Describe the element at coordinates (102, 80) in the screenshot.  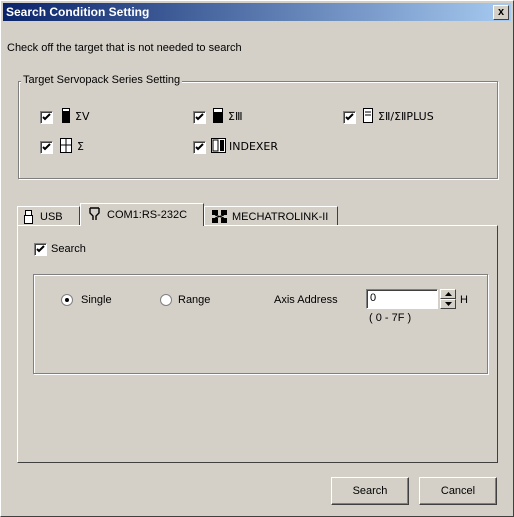
I see `series-group-title: Target Servopack Series Setting` at that location.